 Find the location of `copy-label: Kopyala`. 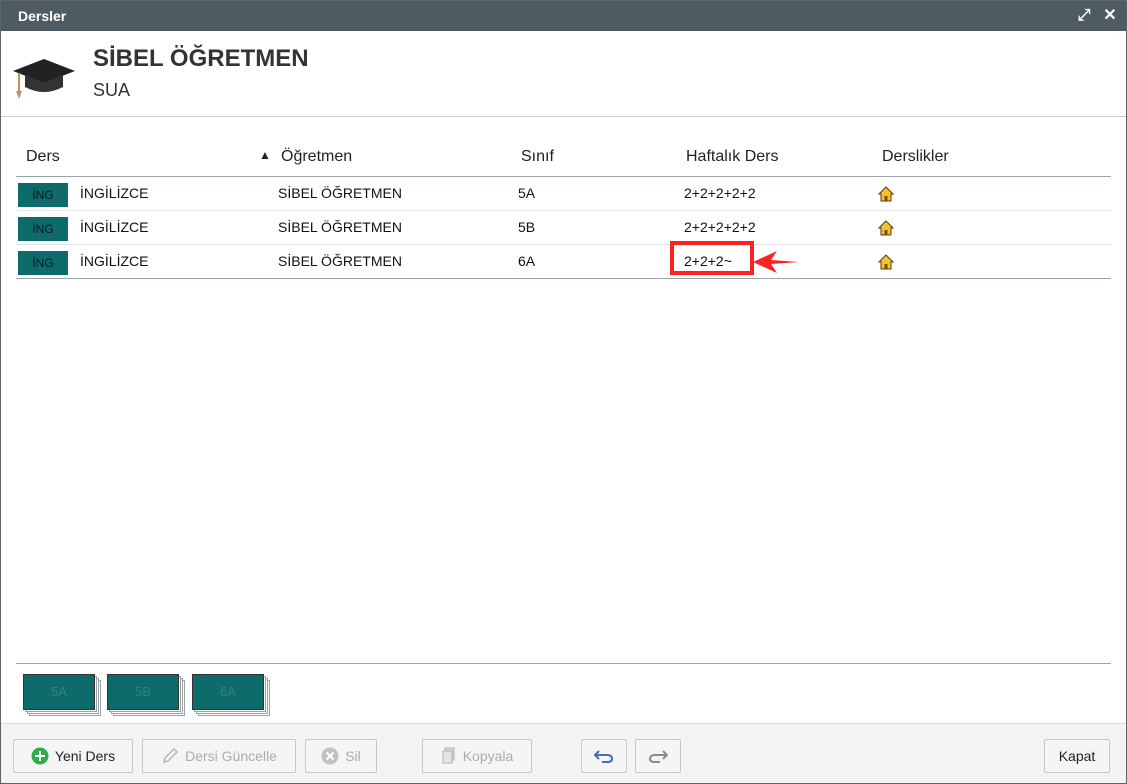

copy-label: Kopyala is located at coordinates (488, 756).